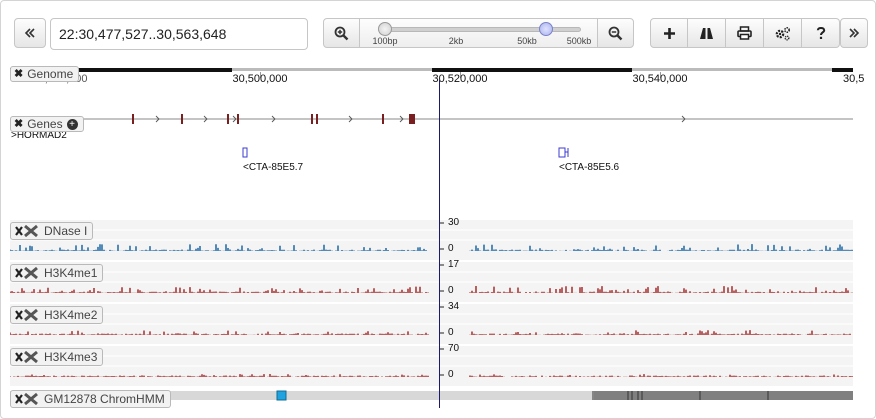 The height and width of the screenshot is (419, 876). What do you see at coordinates (385, 29) in the screenshot?
I see `zoom-slider-min-knob` at bounding box center [385, 29].